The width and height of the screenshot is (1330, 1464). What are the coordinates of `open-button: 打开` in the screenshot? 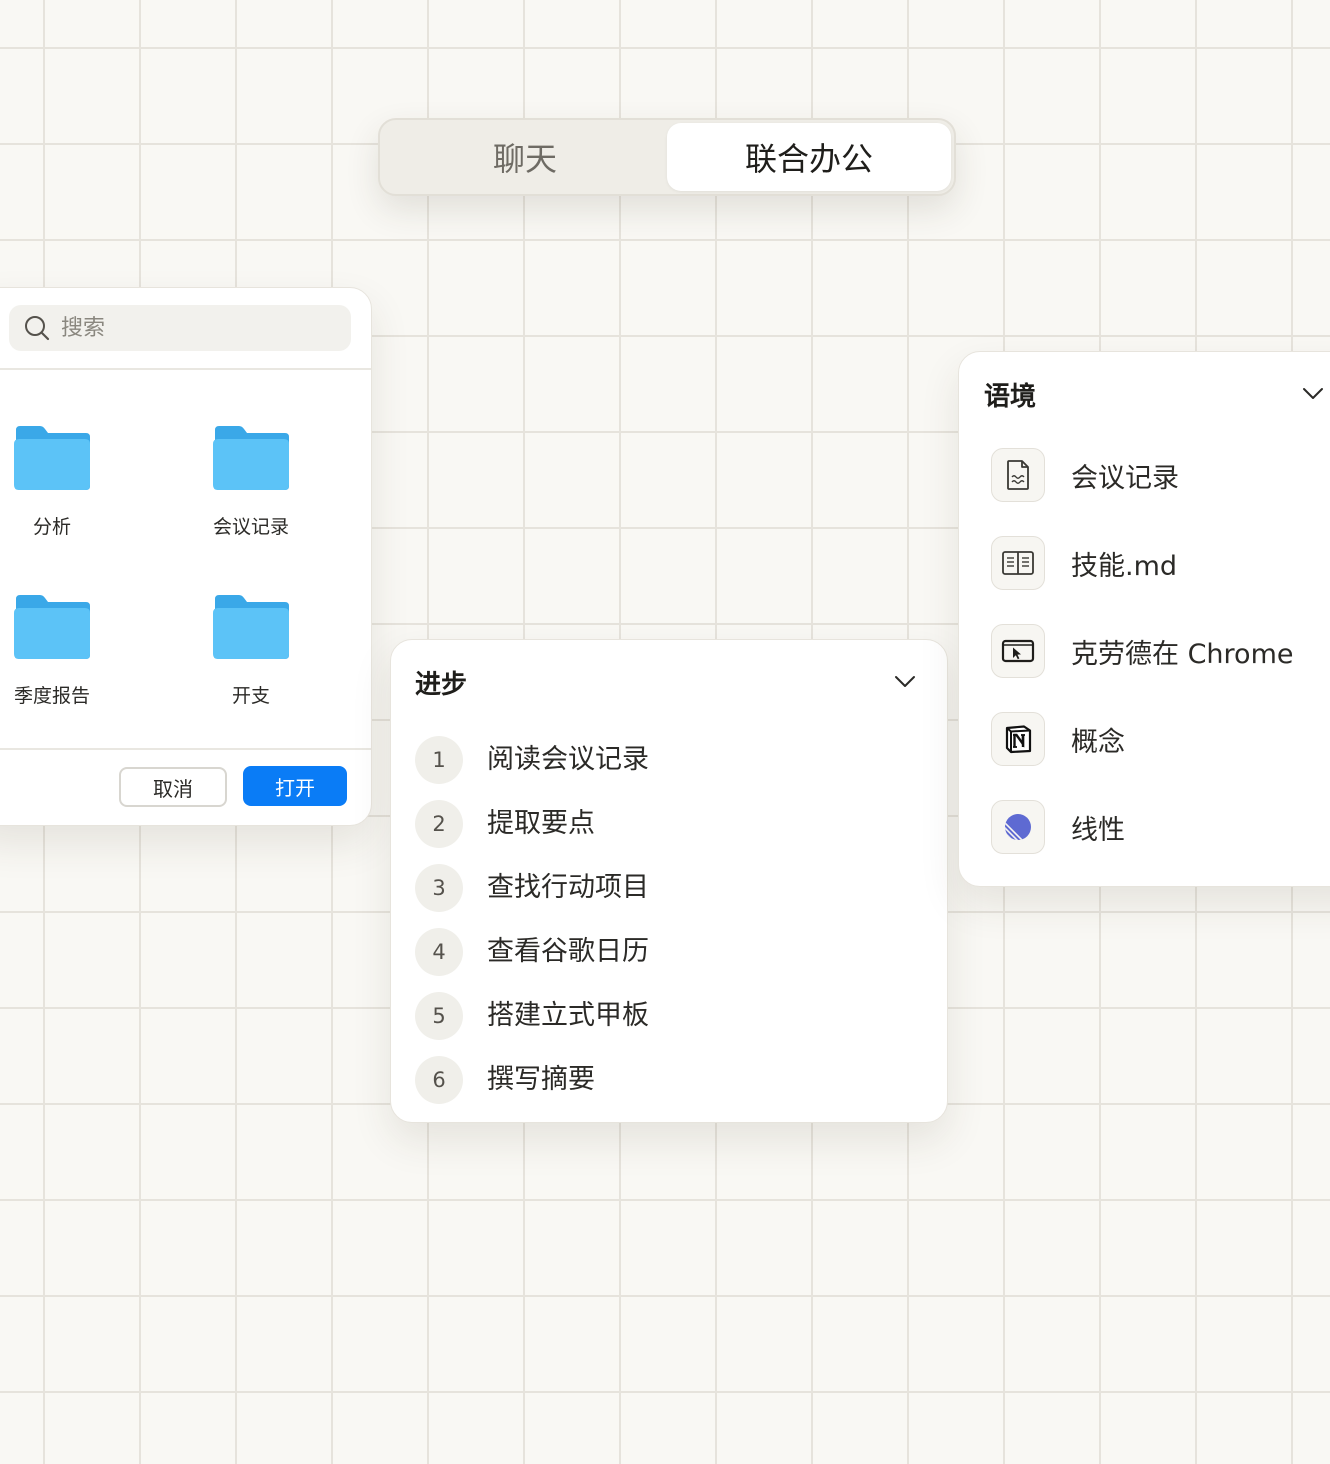 It's located at (295, 786).